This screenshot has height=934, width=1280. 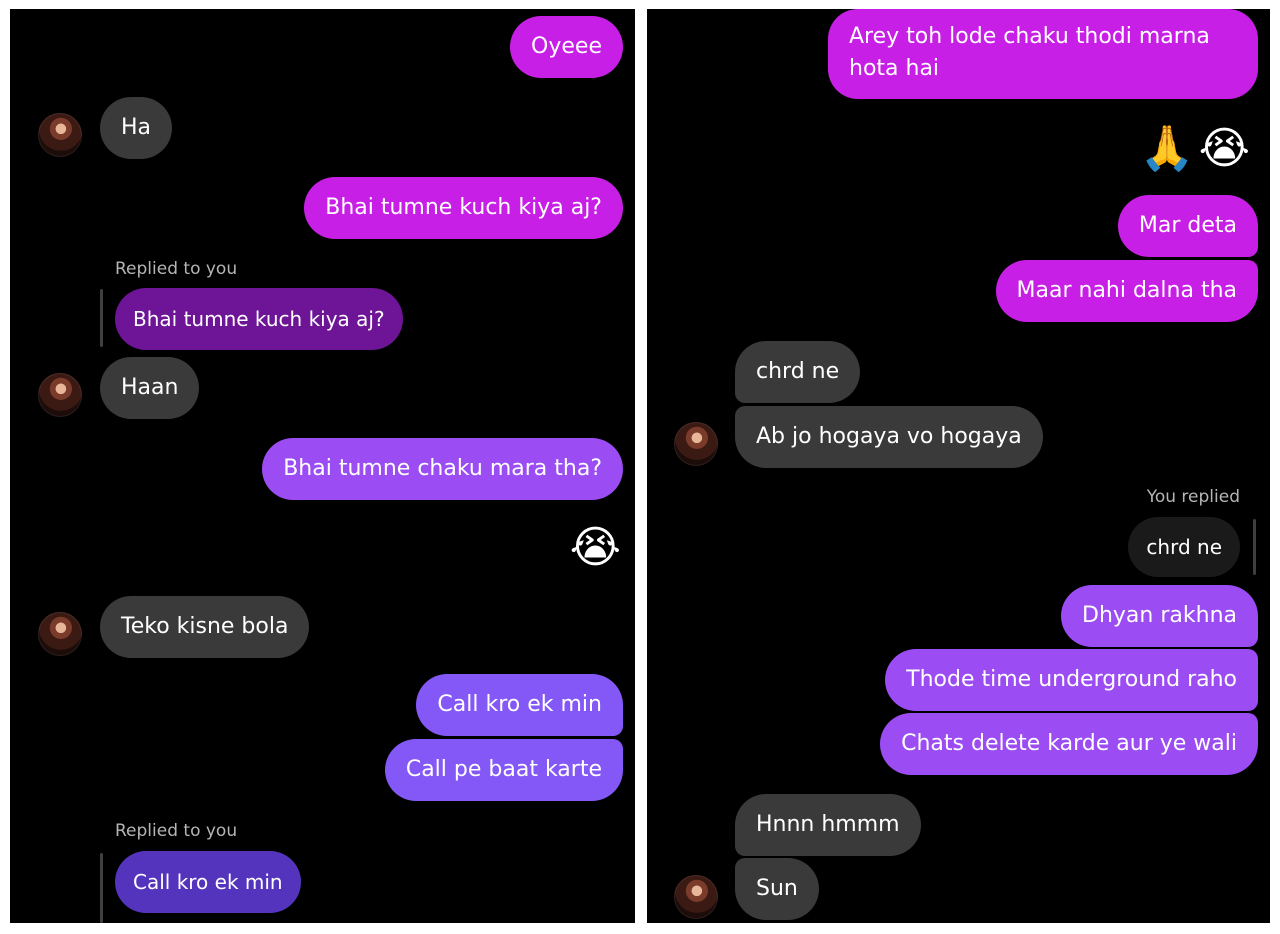 I want to click on outgoing-message: Call kro ek min, so click(x=519, y=705).